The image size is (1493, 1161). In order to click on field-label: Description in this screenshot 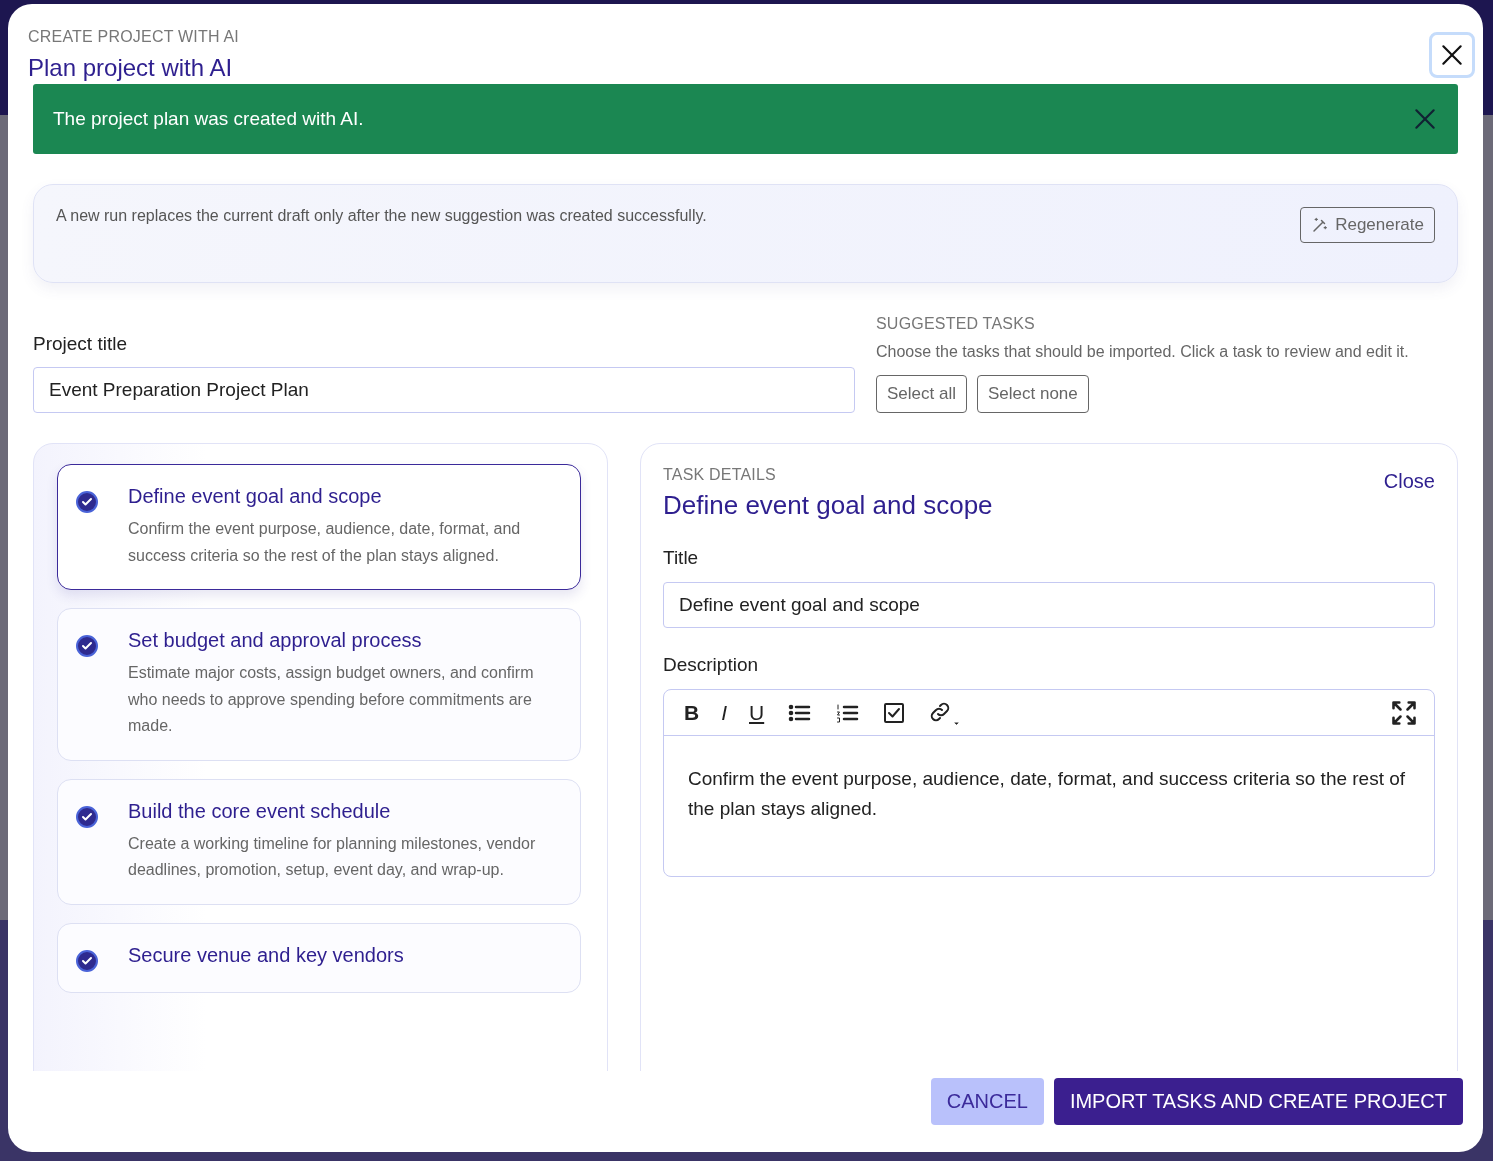, I will do `click(711, 665)`.